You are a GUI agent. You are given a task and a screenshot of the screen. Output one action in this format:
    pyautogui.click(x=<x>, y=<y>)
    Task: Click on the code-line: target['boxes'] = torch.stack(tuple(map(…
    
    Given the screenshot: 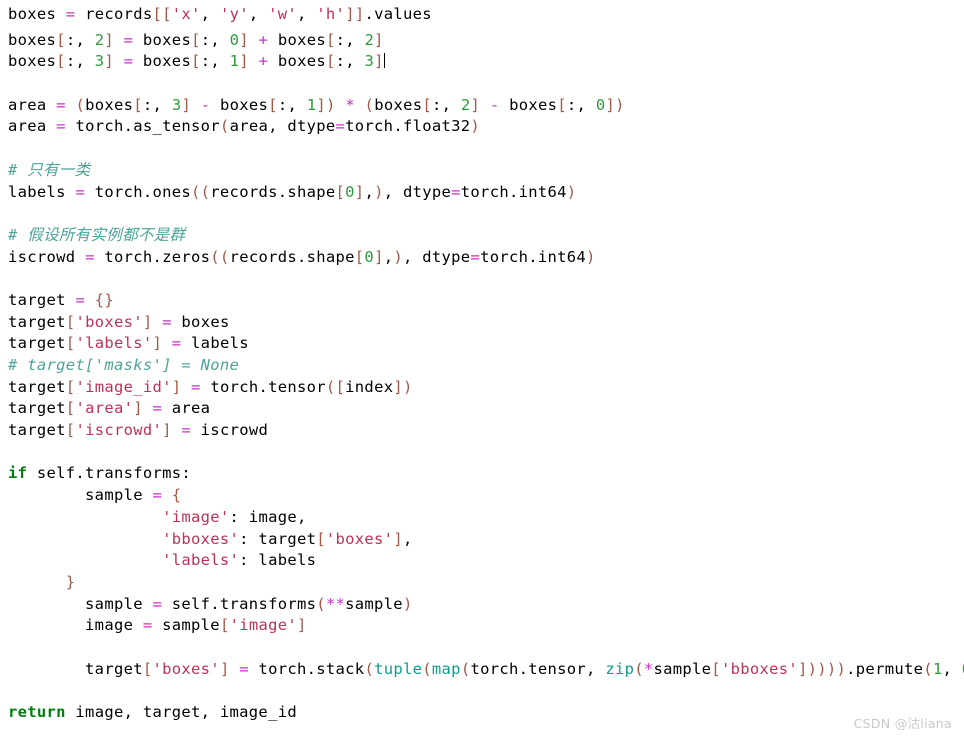 What is the action you would take?
    pyautogui.click(x=482, y=670)
    